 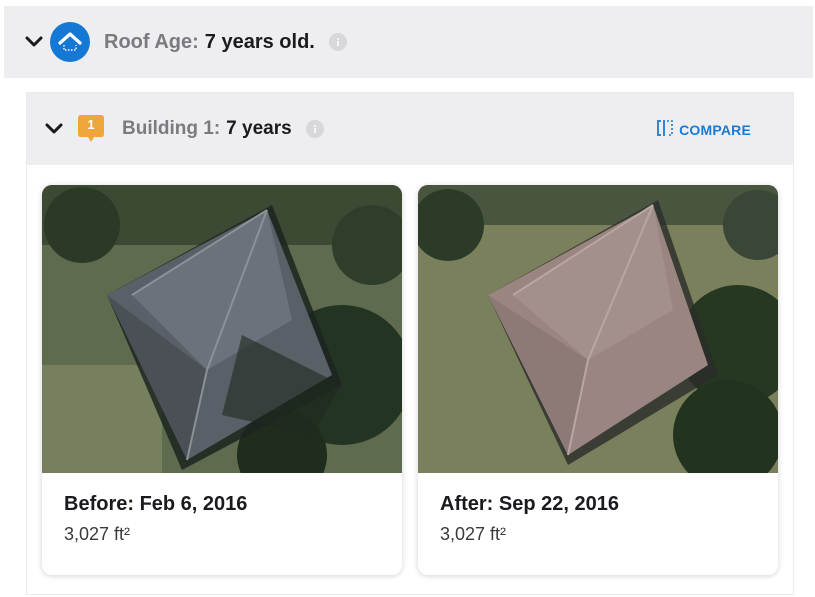 I want to click on after-area-value: 3,027 ft², so click(x=473, y=534).